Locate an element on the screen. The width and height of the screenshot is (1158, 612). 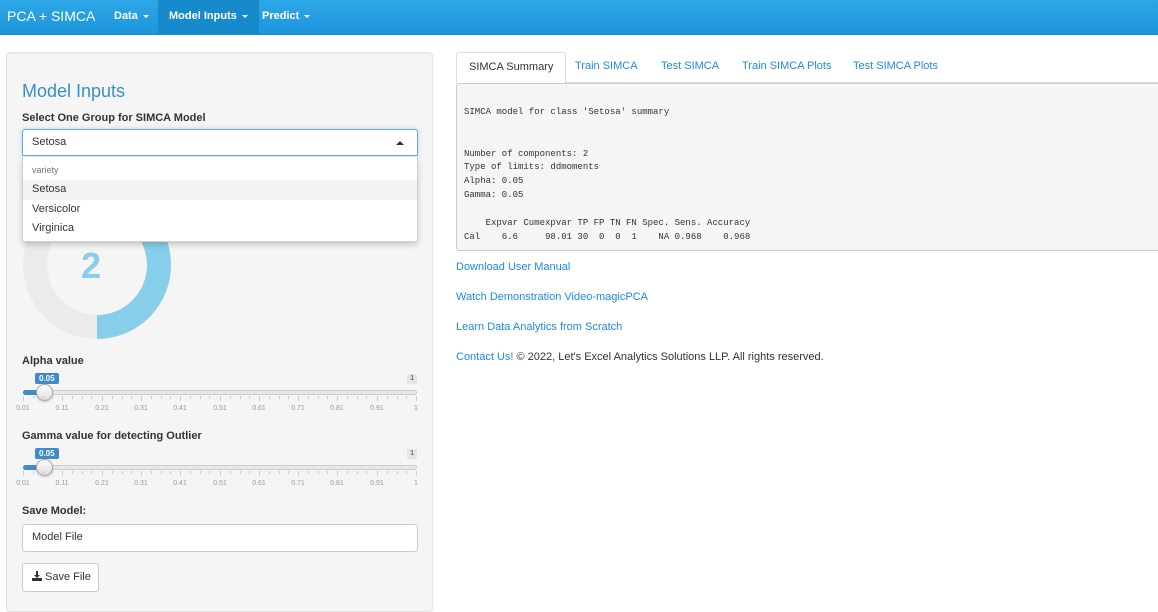
chevron-up-icon is located at coordinates (400, 143).